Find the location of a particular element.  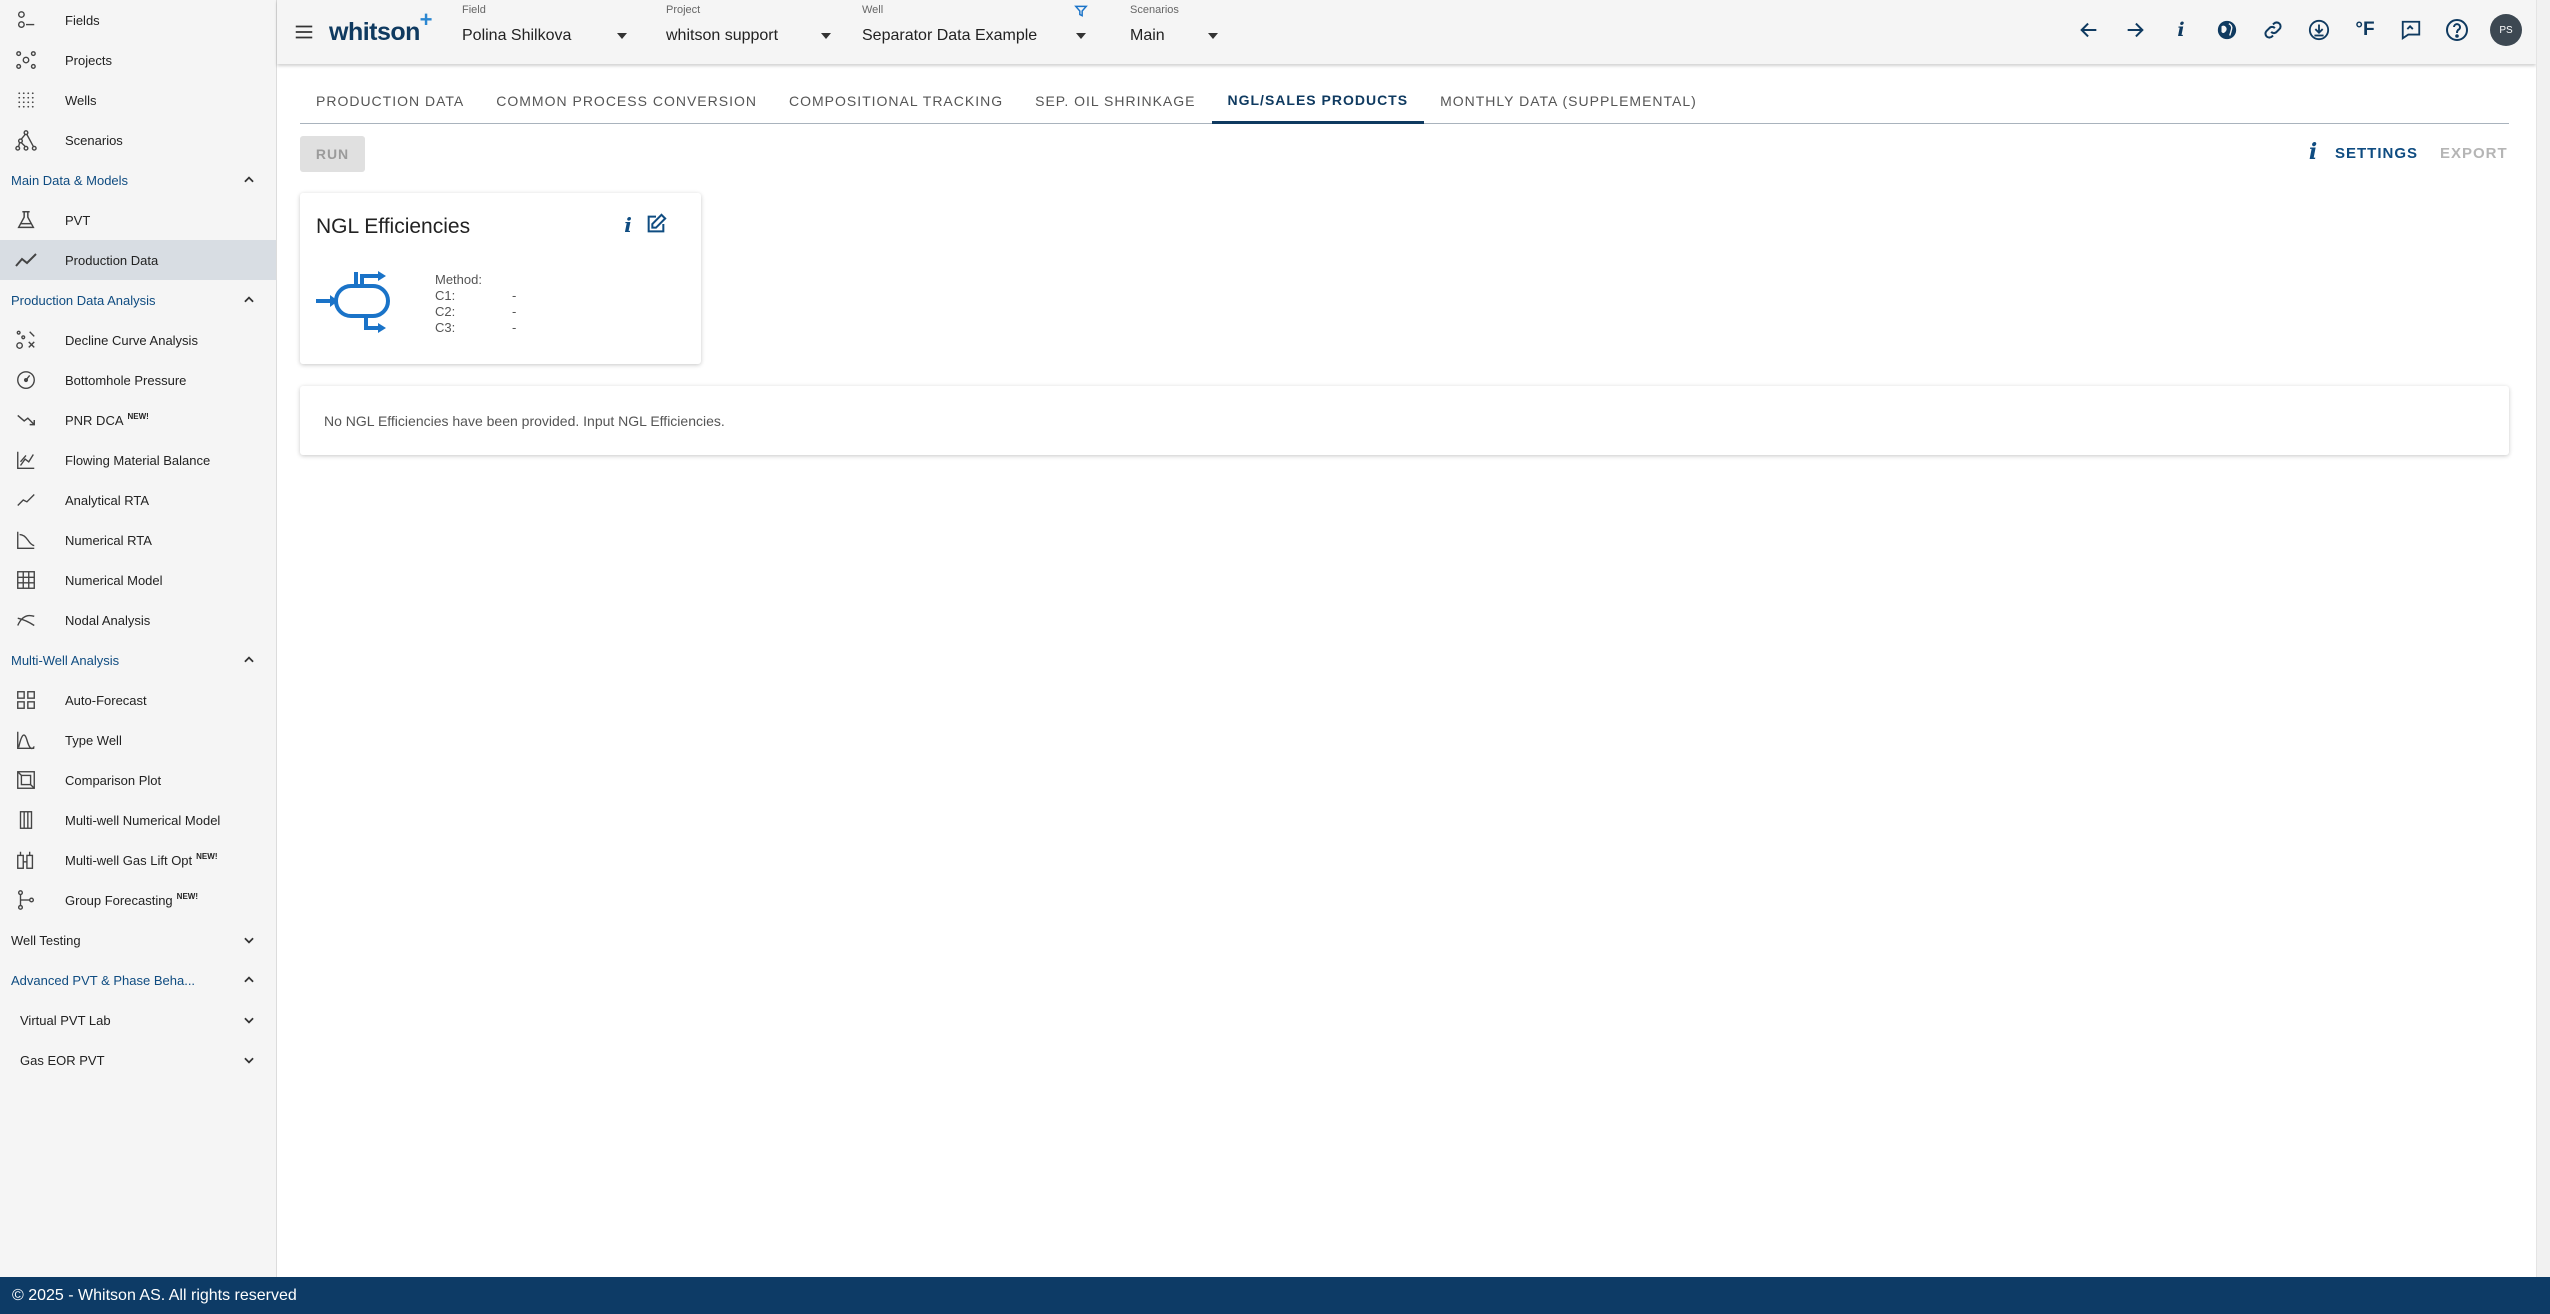

sidebar-item-wells: Wells is located at coordinates (138, 100).